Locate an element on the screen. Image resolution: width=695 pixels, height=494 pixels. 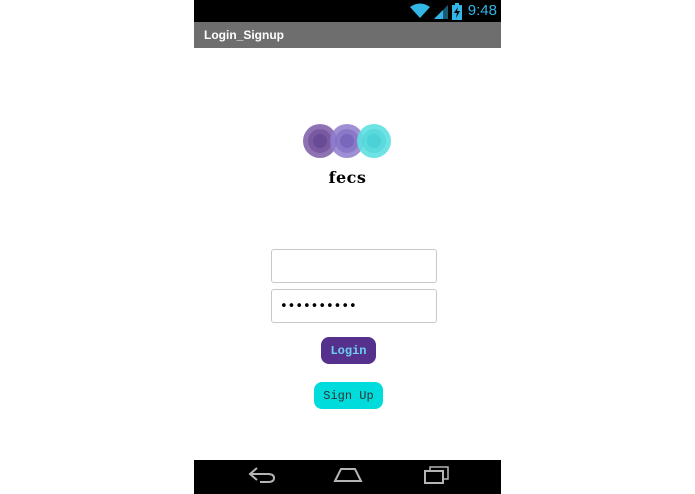
navigation-bar is located at coordinates (347, 477).